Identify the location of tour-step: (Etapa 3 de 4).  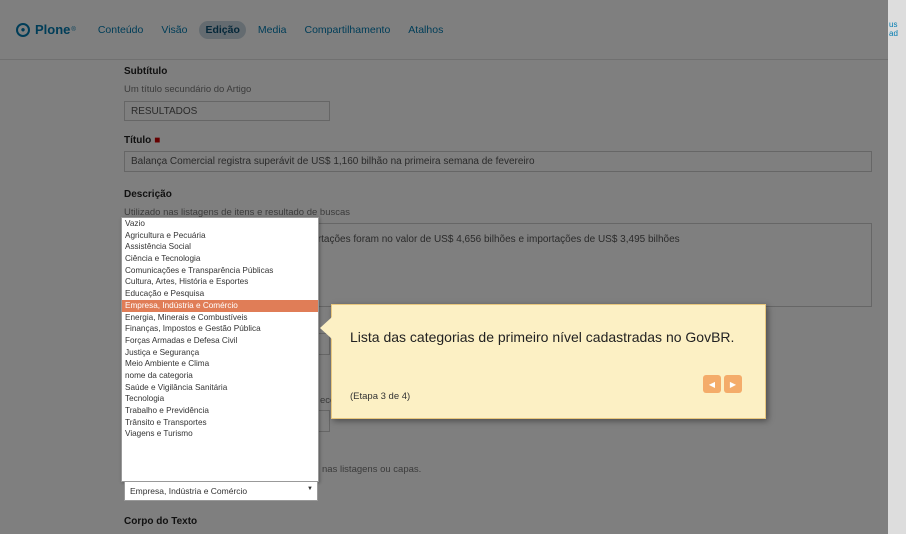
(380, 396).